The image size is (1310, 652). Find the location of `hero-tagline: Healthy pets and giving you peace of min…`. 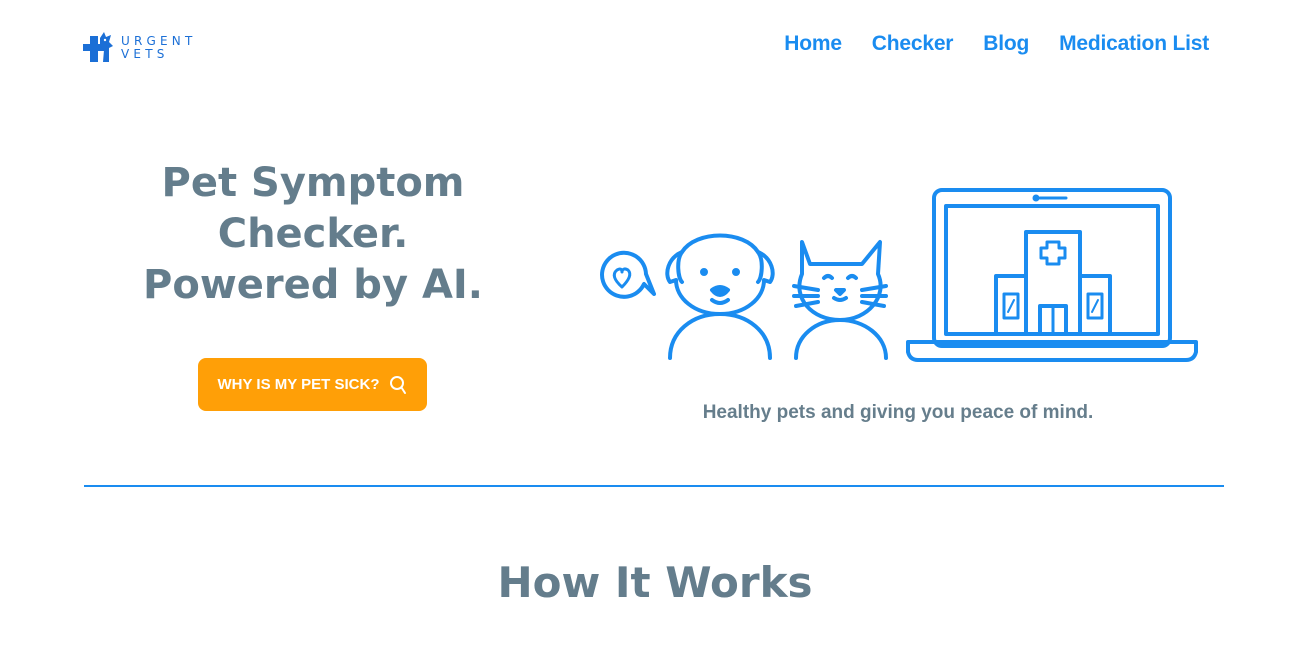

hero-tagline: Healthy pets and giving you peace of min… is located at coordinates (898, 412).